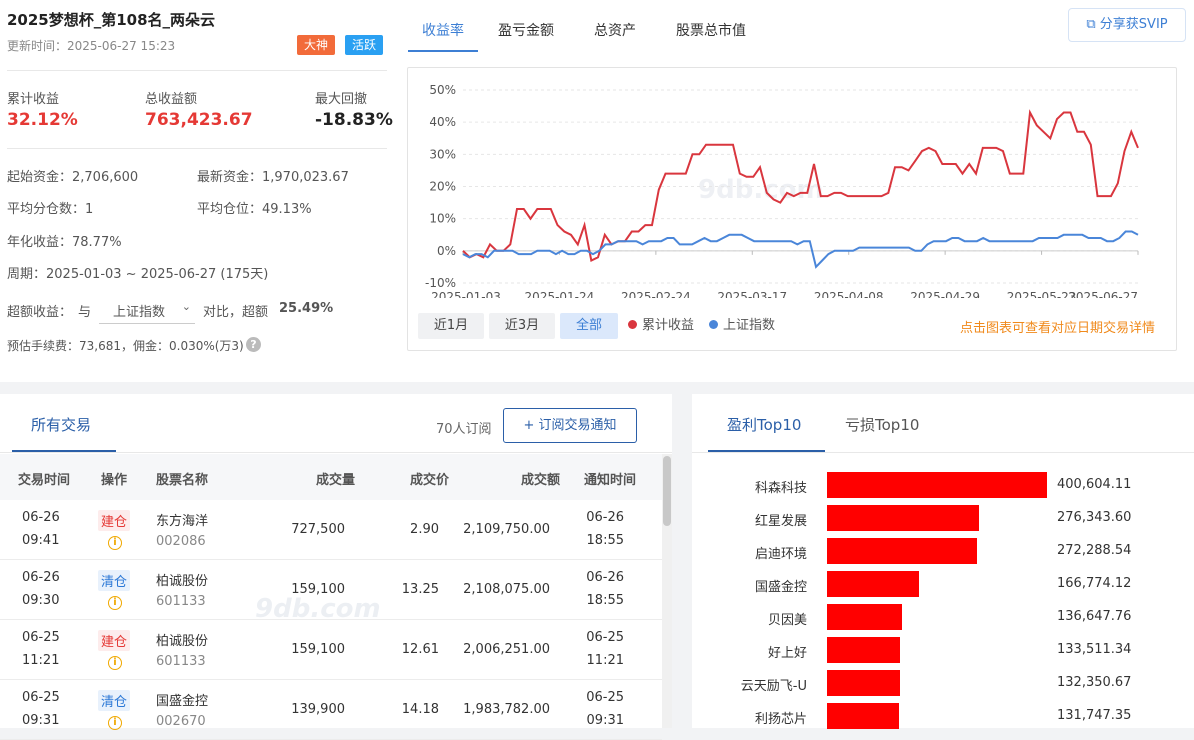 Image resolution: width=1194 pixels, height=740 pixels. What do you see at coordinates (420, 709) in the screenshot?
I see `price: 14.18` at bounding box center [420, 709].